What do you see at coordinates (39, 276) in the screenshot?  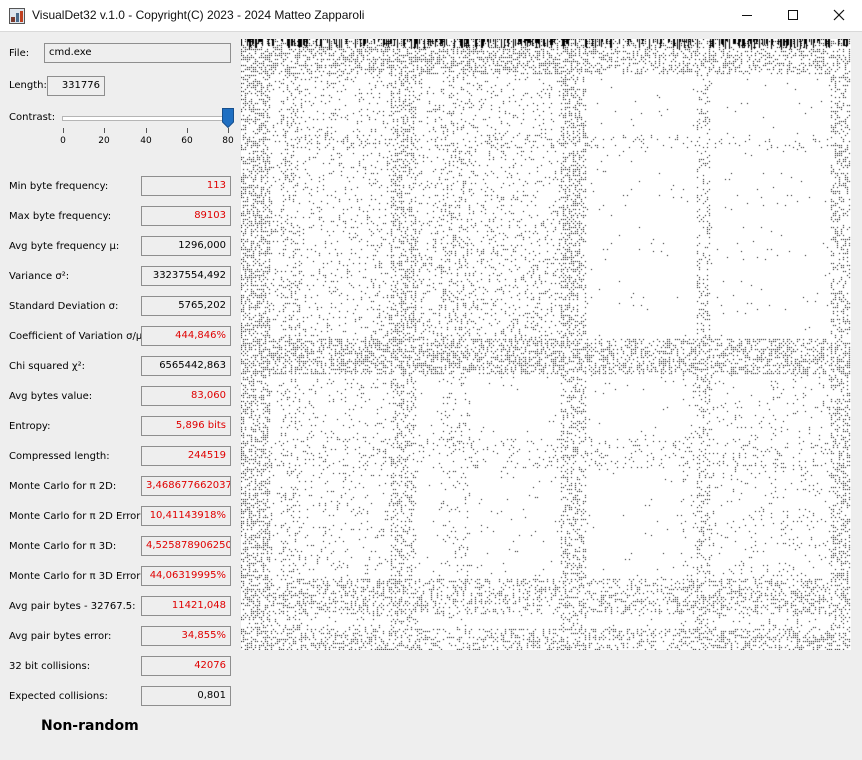 I see `stat-label: Variance σ²:` at bounding box center [39, 276].